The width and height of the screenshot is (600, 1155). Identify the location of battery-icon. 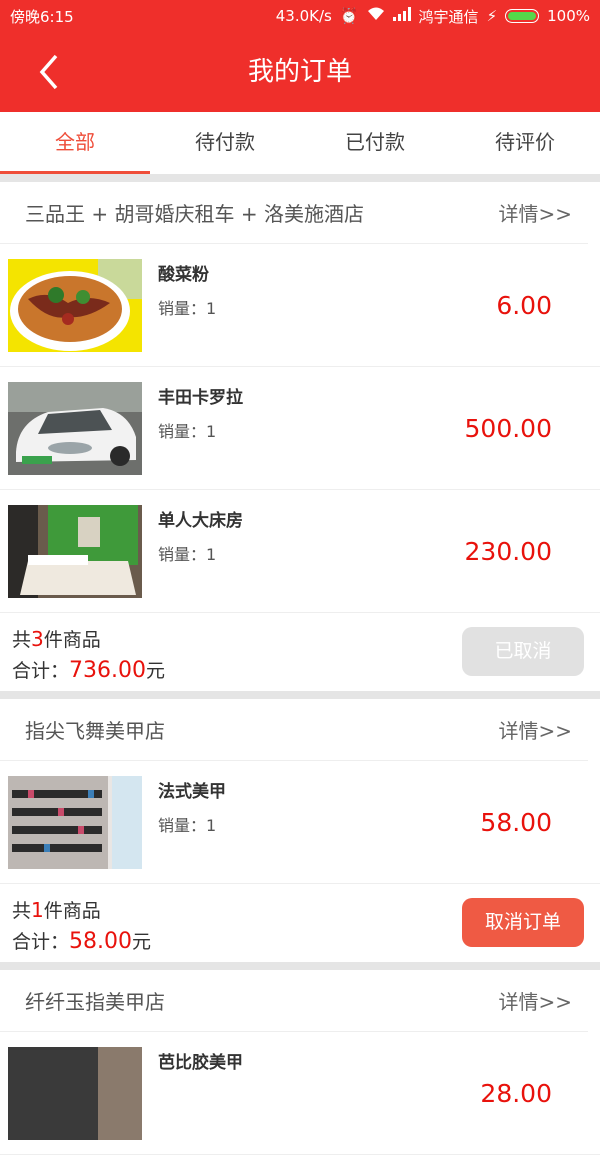
(522, 16).